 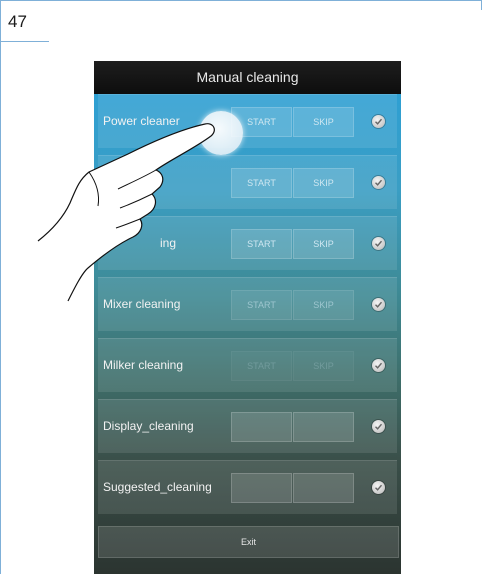 I want to click on frame-top-rule, so click(x=241, y=0).